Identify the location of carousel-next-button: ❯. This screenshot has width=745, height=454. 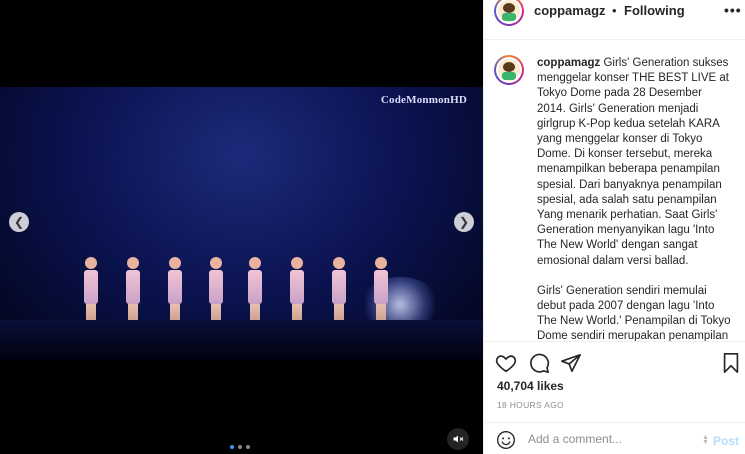
(464, 222).